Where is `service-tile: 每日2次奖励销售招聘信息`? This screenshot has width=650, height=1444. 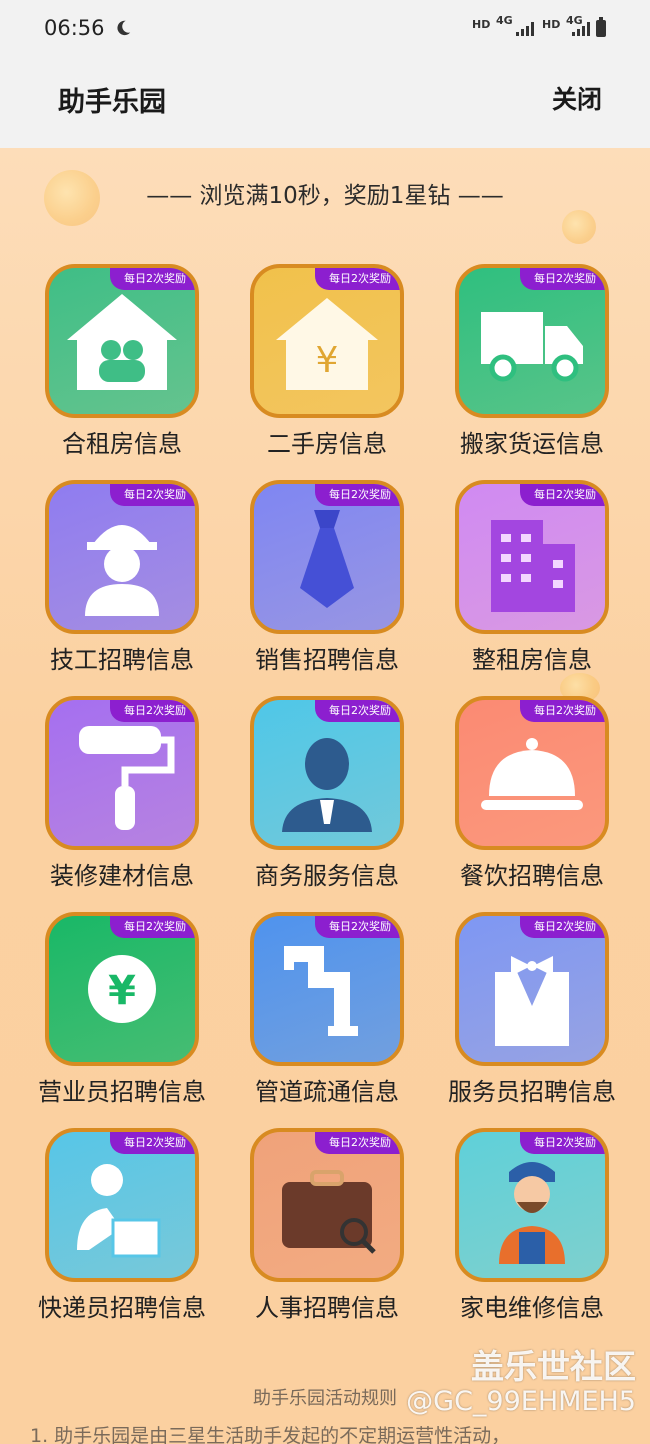 service-tile: 每日2次奖励销售招聘信息 is located at coordinates (327, 585).